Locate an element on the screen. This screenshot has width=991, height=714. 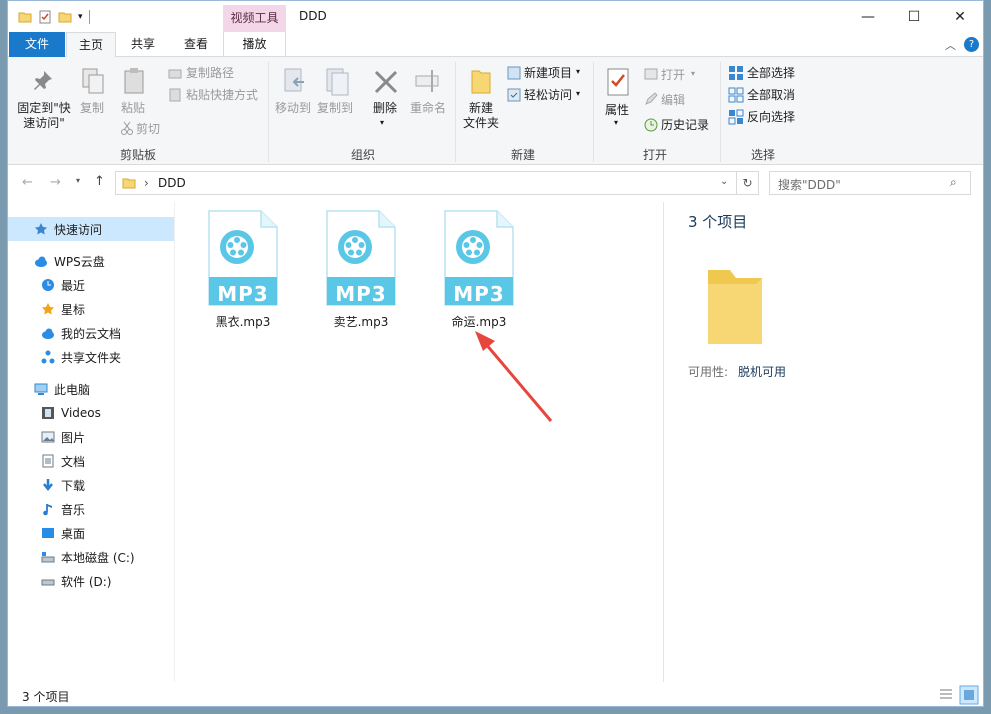
paste-icon is located at coordinates (134, 81).